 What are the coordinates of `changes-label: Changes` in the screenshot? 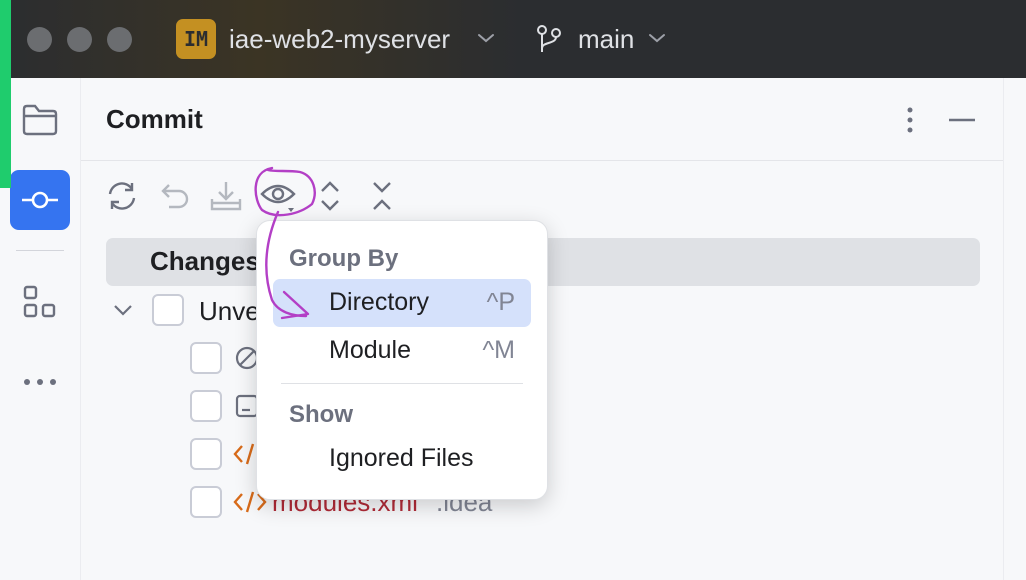 It's located at (205, 261).